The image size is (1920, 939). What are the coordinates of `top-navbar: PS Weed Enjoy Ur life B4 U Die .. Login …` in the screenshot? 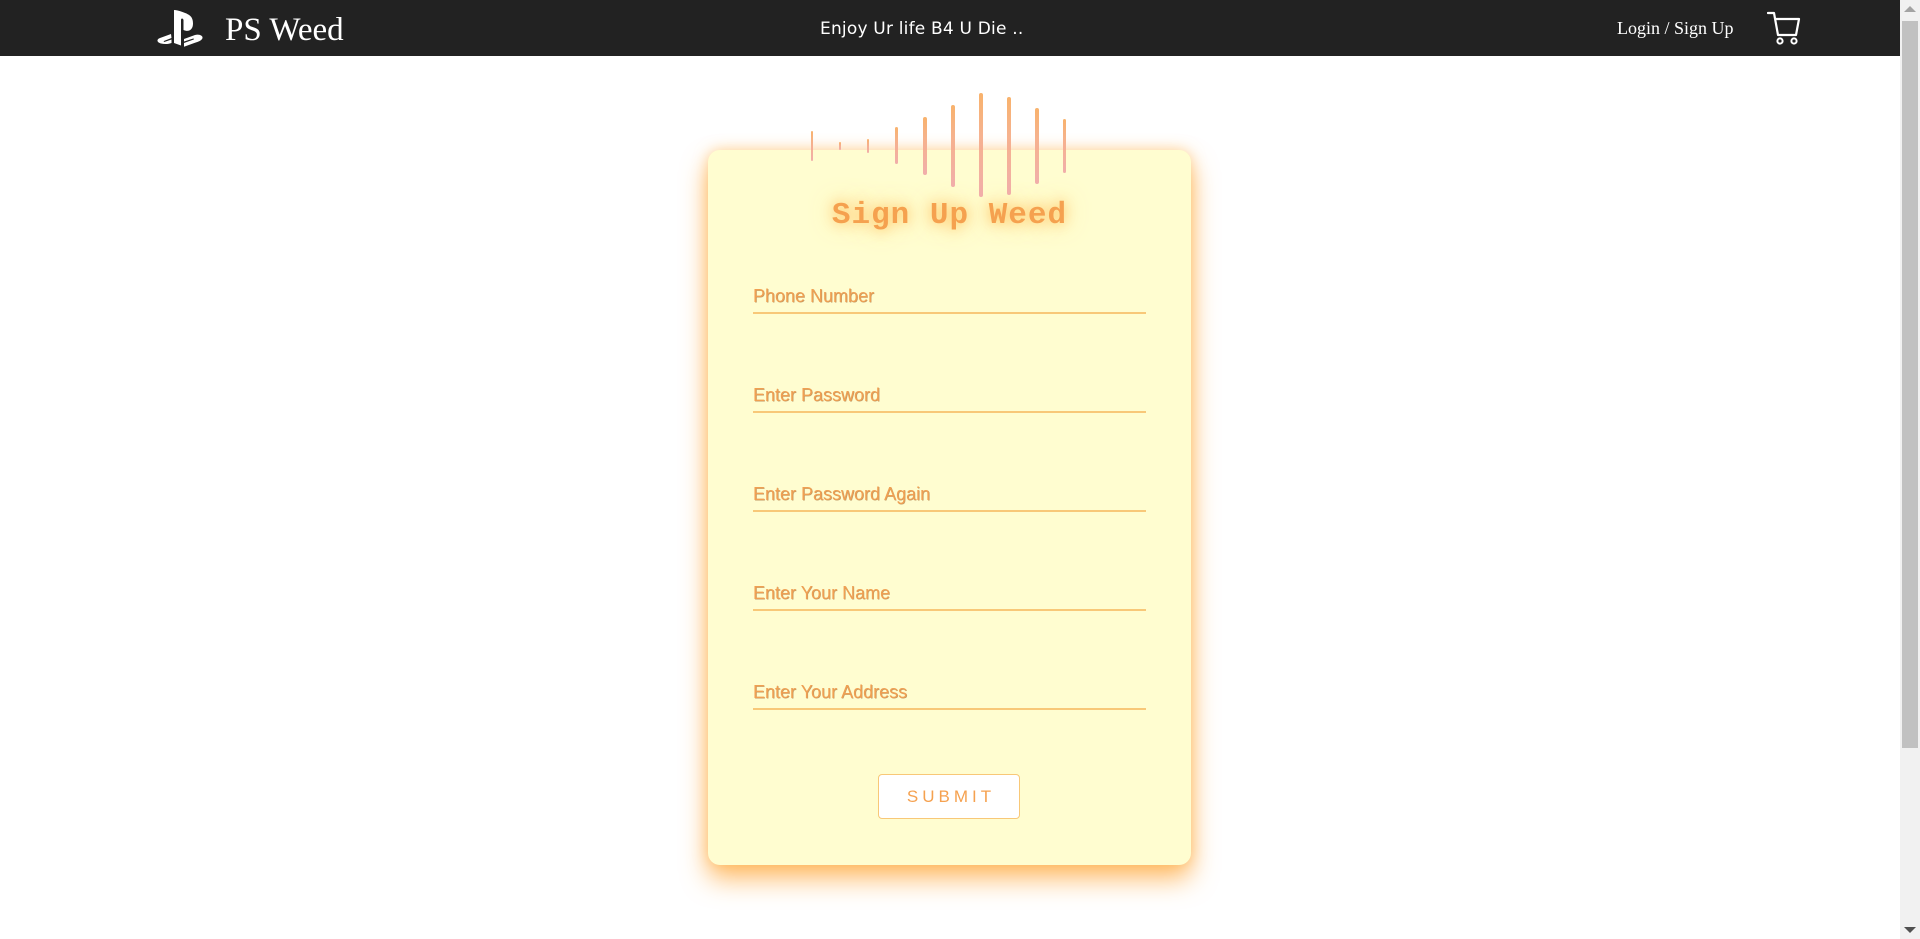 It's located at (950, 28).